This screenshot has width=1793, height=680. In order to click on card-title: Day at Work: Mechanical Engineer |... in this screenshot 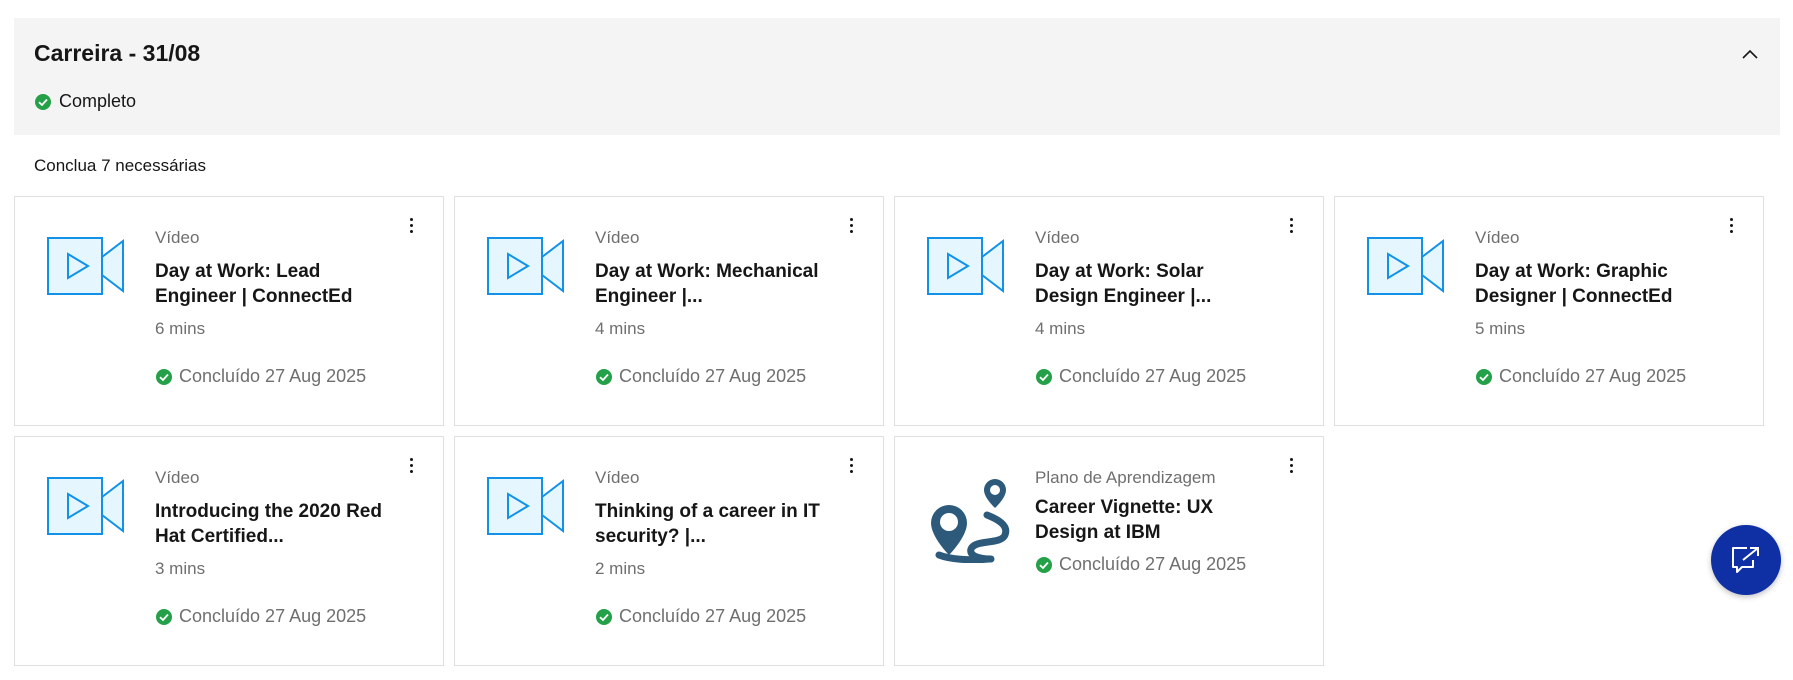, I will do `click(712, 284)`.